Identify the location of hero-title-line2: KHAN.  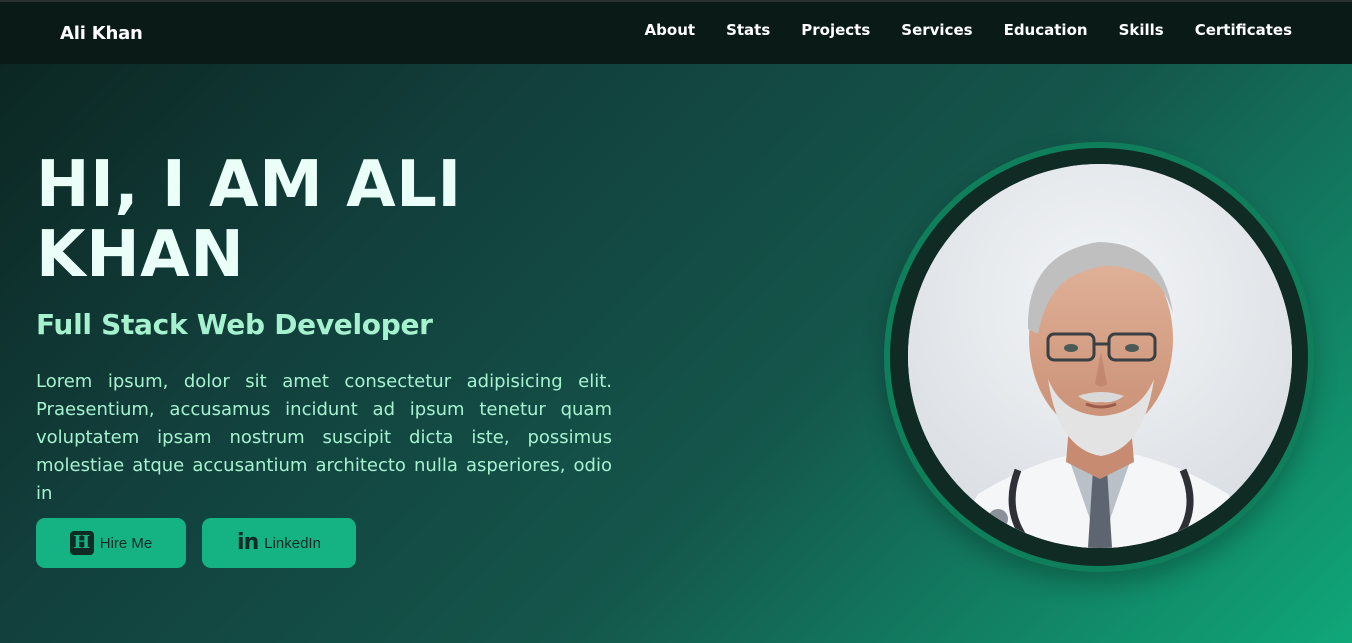
(140, 255).